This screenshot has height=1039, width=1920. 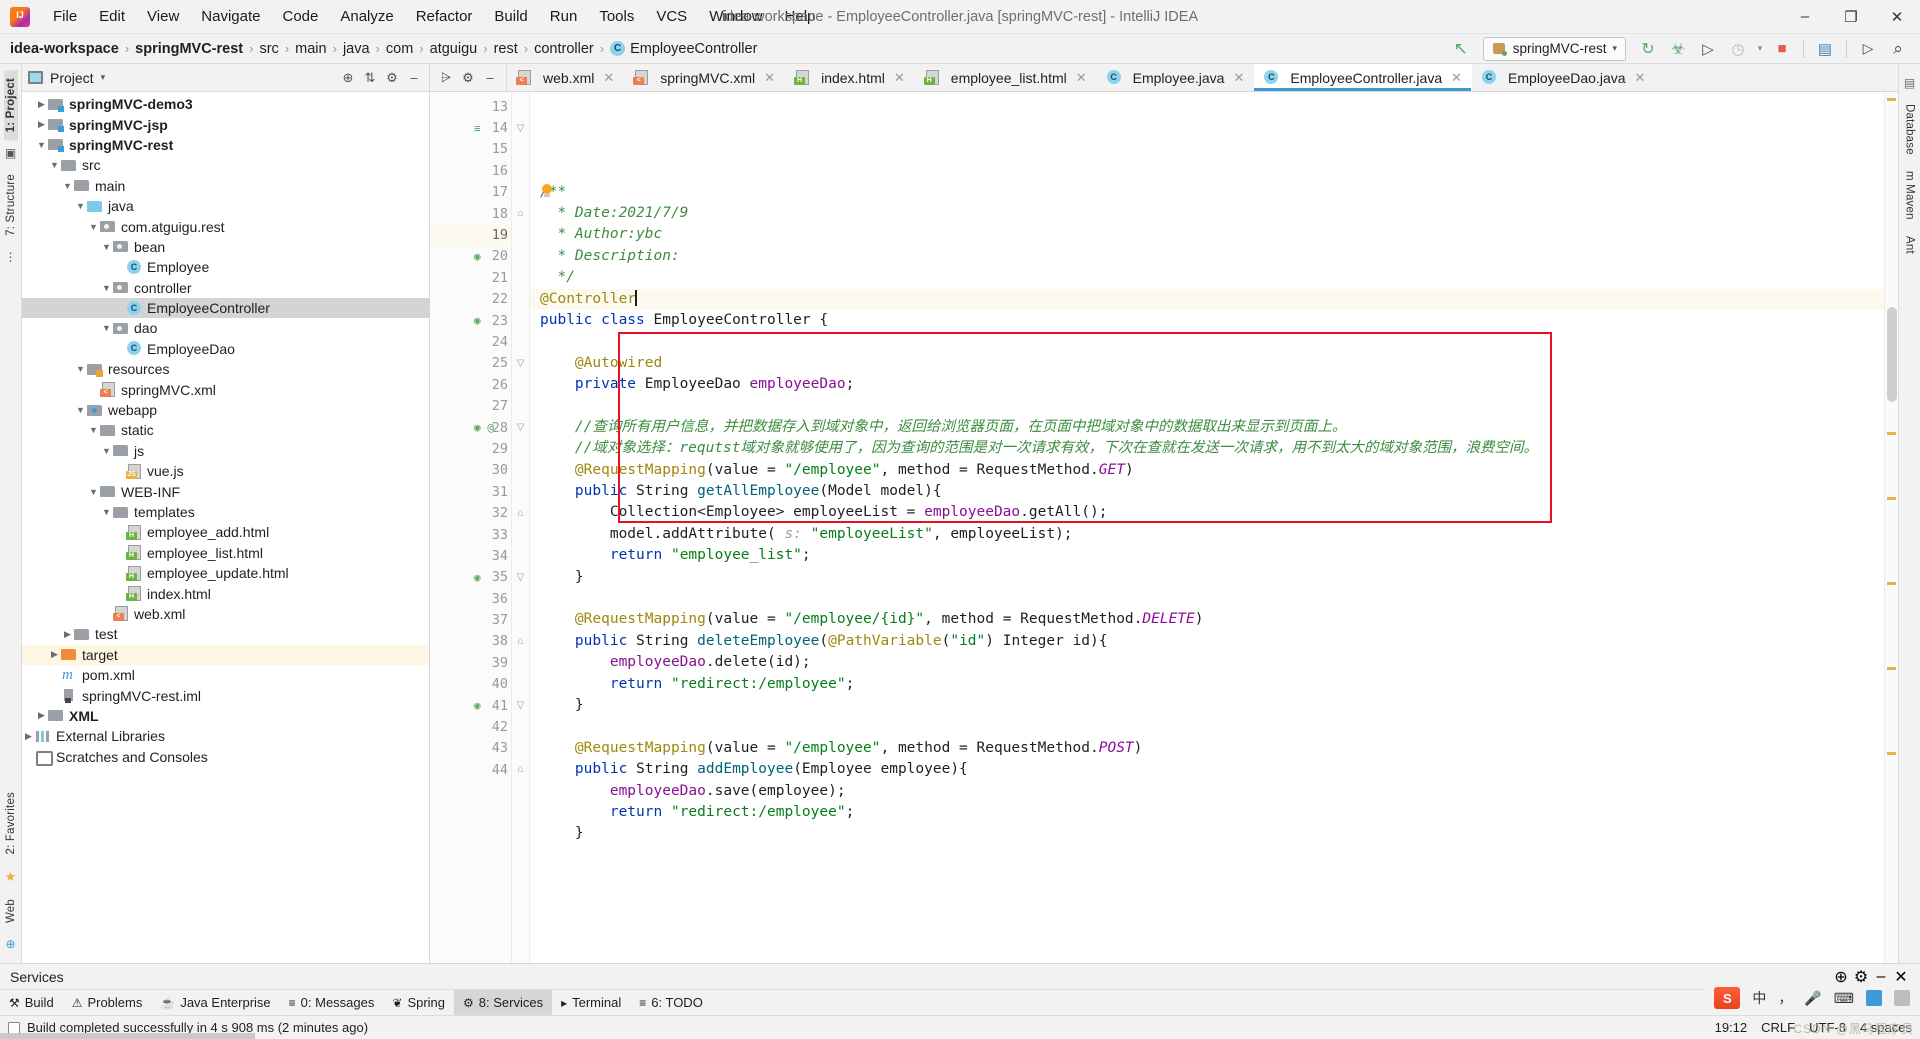 I want to click on tool-window-6-todo: ≡ 6: TODO, so click(x=671, y=1002).